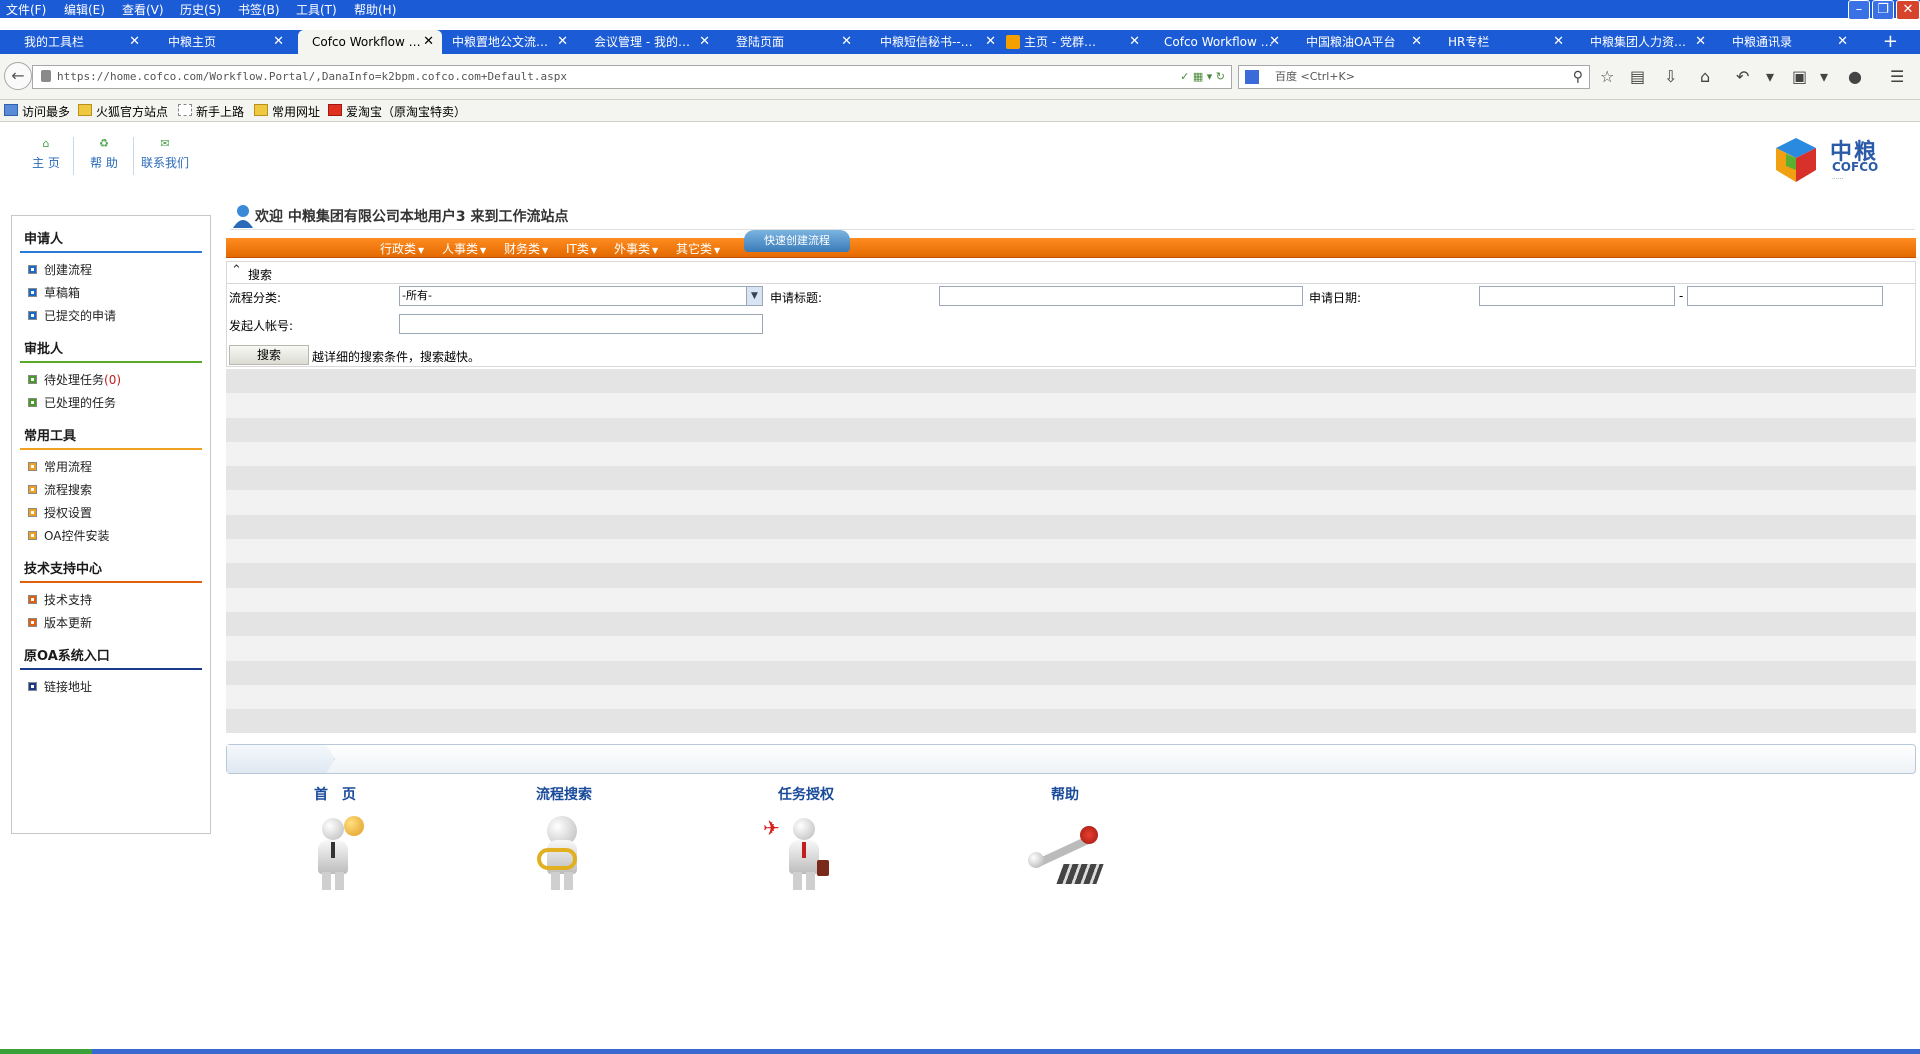 This screenshot has width=1920, height=1054. What do you see at coordinates (402, 248) in the screenshot?
I see `category-admin: 行政类 ▼` at bounding box center [402, 248].